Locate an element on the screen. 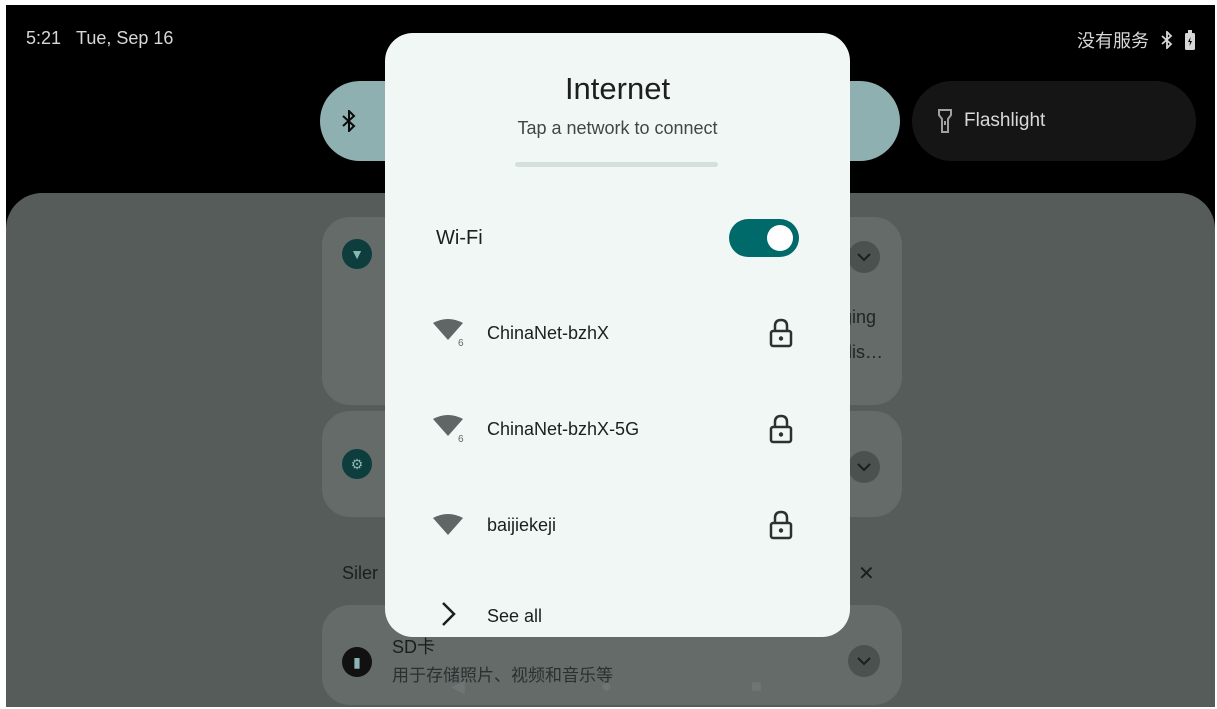  network-name: baijiekeji is located at coordinates (522, 525).